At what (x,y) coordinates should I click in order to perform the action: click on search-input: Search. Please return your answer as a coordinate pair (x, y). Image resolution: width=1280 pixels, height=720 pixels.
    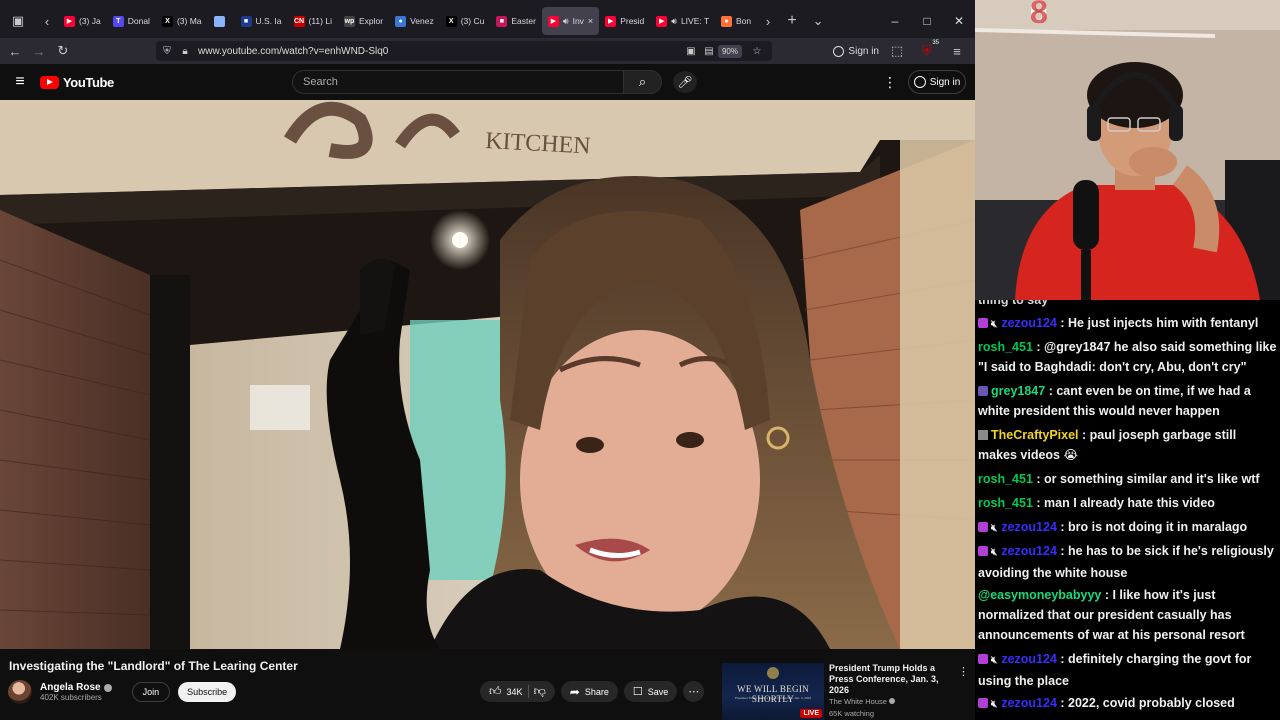
    Looking at the image, I should click on (458, 82).